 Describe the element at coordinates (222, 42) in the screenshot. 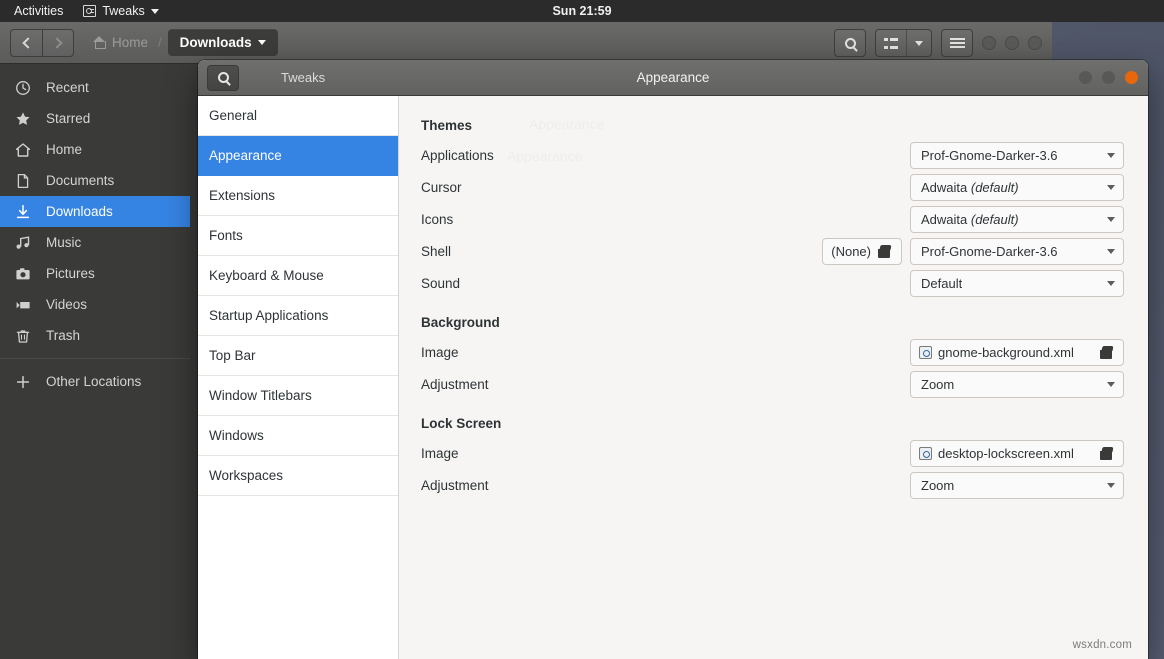

I see `breadcrumb-item-downloads: Downloads` at that location.